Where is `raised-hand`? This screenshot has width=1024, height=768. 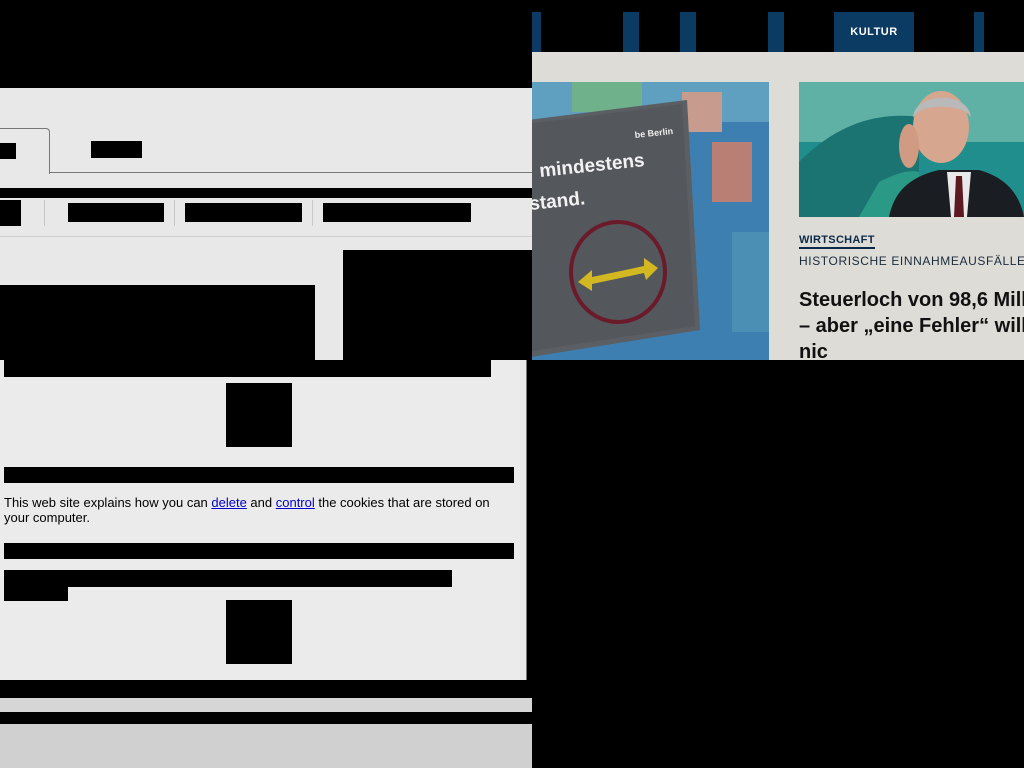 raised-hand is located at coordinates (909, 146).